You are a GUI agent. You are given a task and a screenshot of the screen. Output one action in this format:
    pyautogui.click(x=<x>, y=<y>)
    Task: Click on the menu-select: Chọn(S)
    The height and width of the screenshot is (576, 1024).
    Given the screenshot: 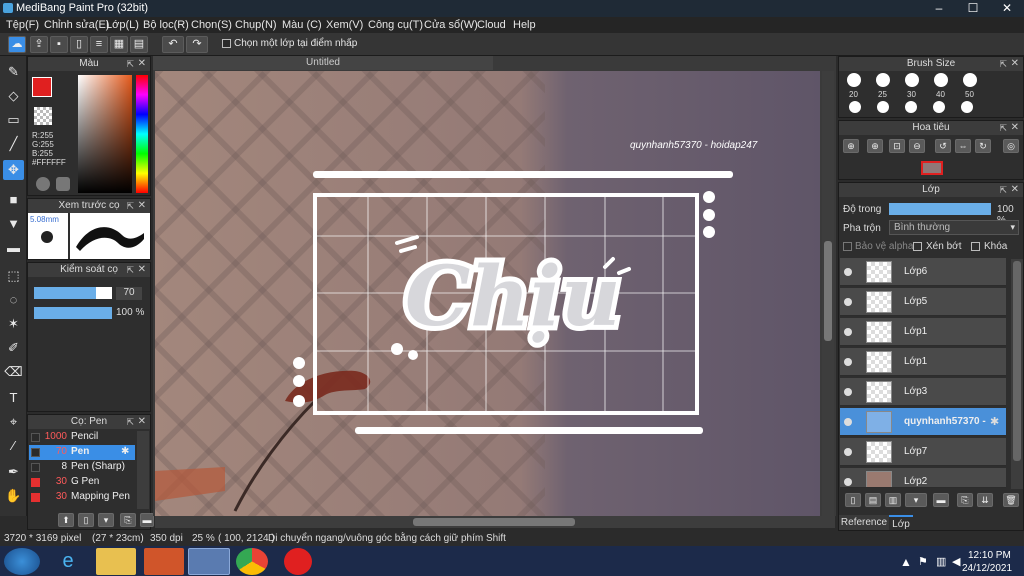 What is the action you would take?
    pyautogui.click(x=211, y=25)
    